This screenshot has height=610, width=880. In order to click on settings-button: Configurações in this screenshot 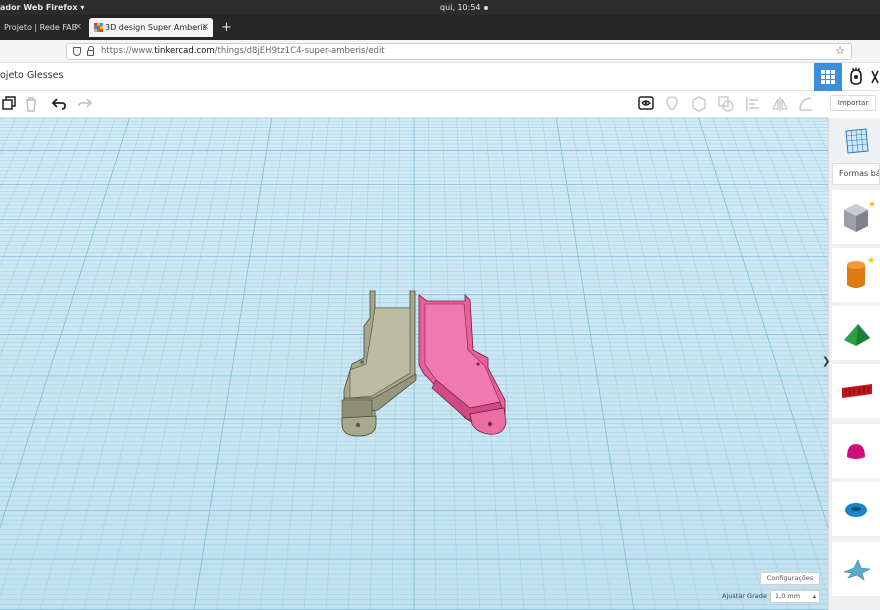, I will do `click(790, 578)`.